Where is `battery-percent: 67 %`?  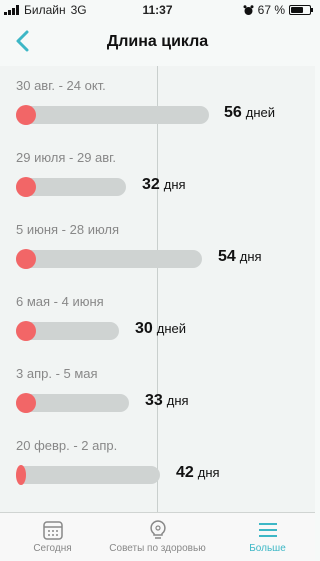
battery-percent: 67 % is located at coordinates (271, 10).